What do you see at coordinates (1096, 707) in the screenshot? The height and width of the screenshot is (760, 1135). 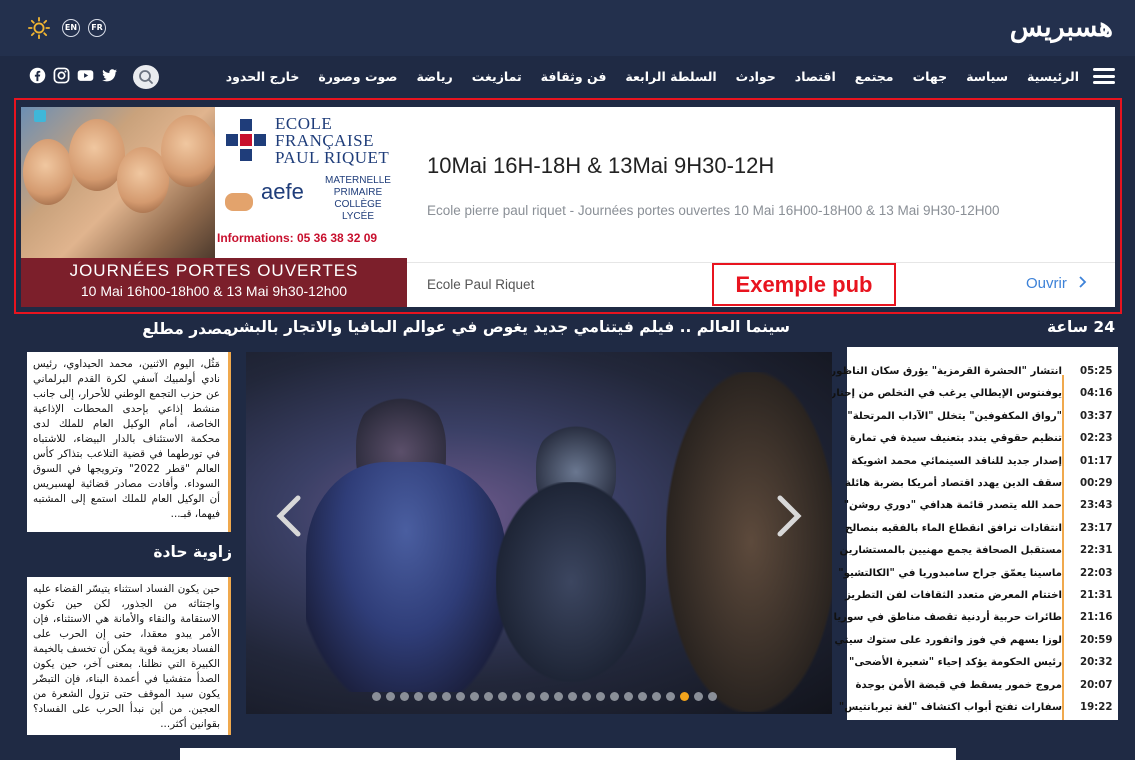 I see `news-time: 19:22` at bounding box center [1096, 707].